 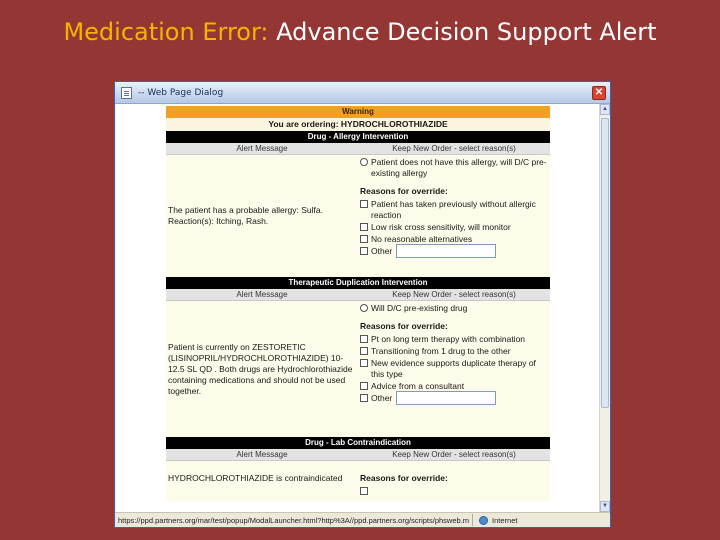 I want to click on duplication-section-header: Therapeutic Duplication Intervention, so click(x=358, y=283).